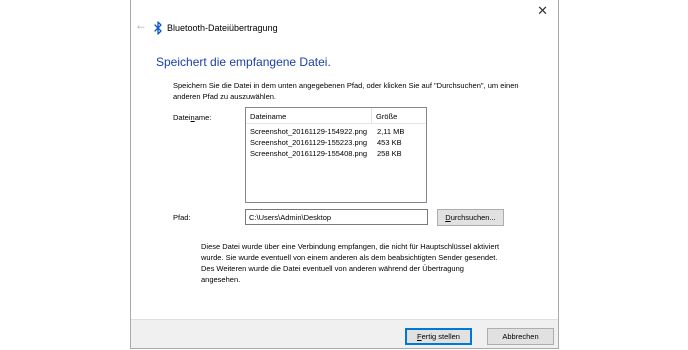 This screenshot has height=350, width=688. Describe the element at coordinates (542, 10) in the screenshot. I see `close-icon: ✕` at that location.